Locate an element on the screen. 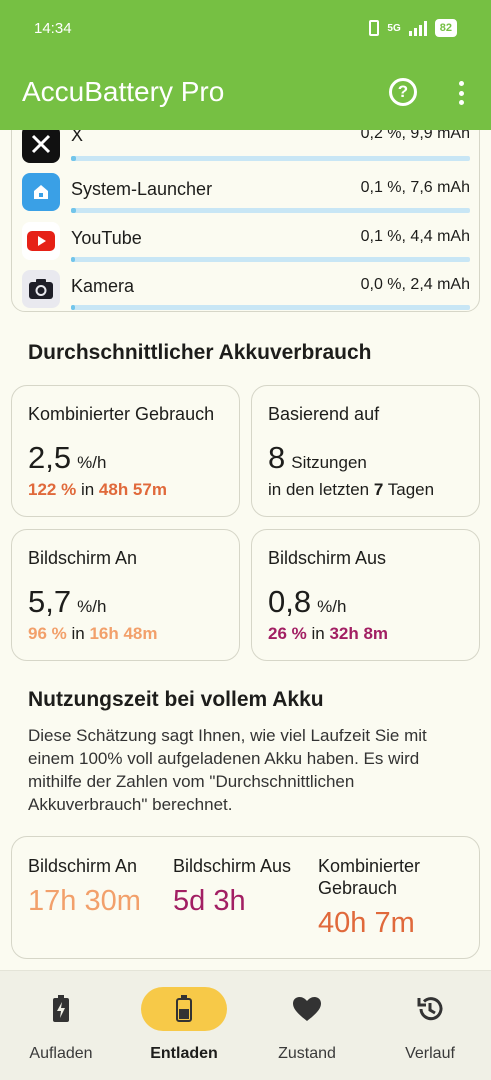  home-icon is located at coordinates (41, 192).